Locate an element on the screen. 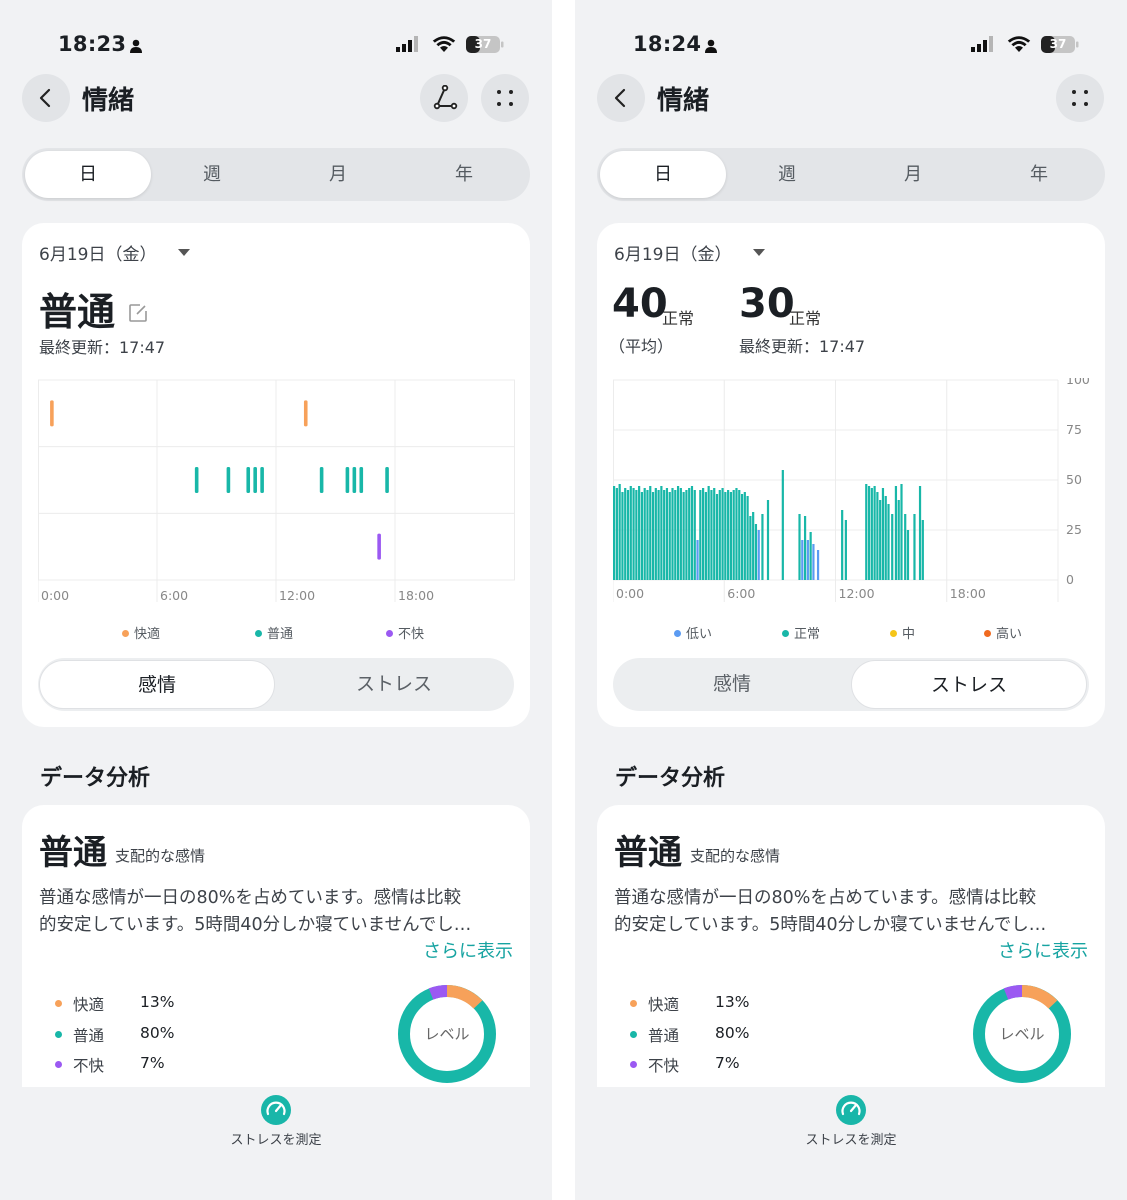 The image size is (1127, 1200). view-toggle: 感情 ストレス is located at coordinates (851, 684).